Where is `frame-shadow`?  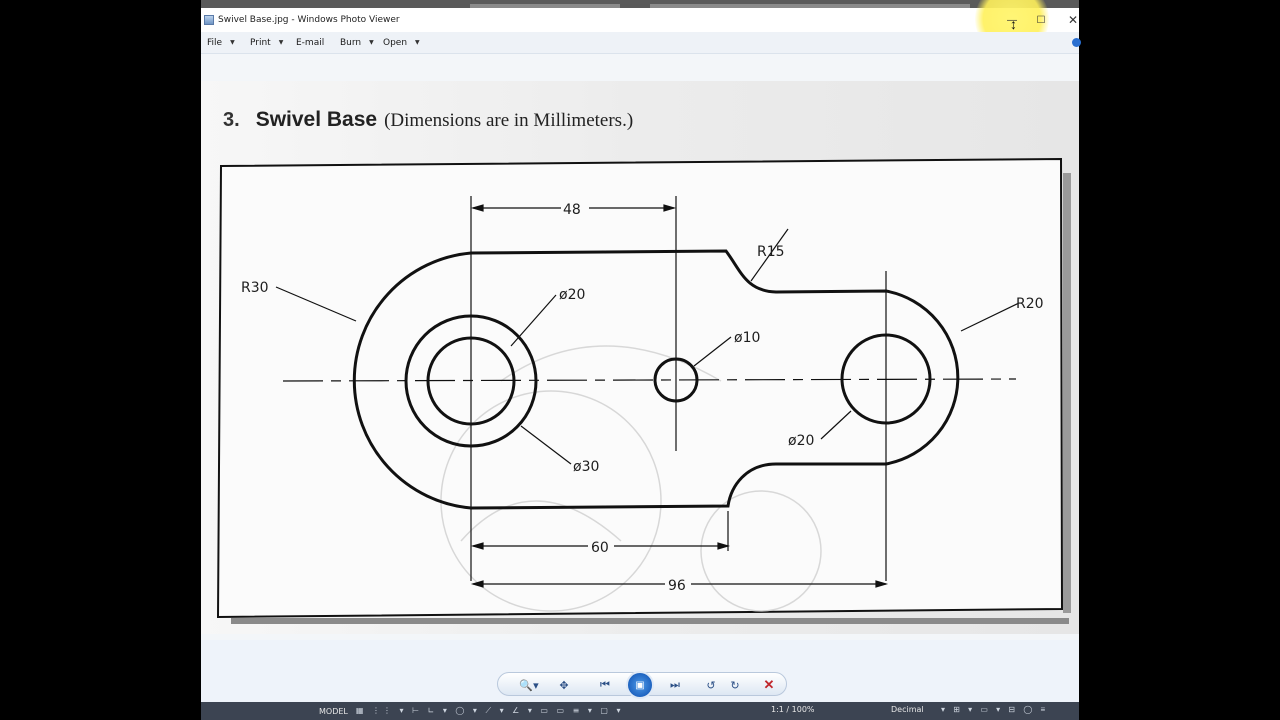 frame-shadow is located at coordinates (1067, 393).